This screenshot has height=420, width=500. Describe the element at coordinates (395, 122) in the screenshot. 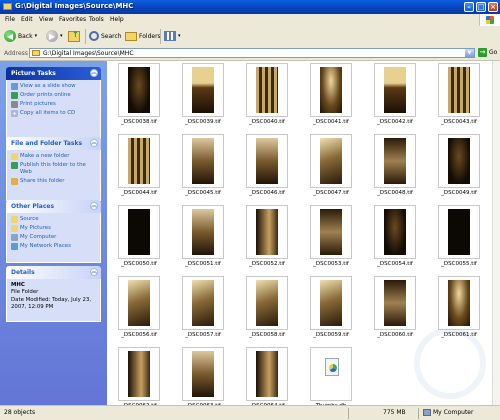

I see `file-name: _DSC0042.tif` at that location.